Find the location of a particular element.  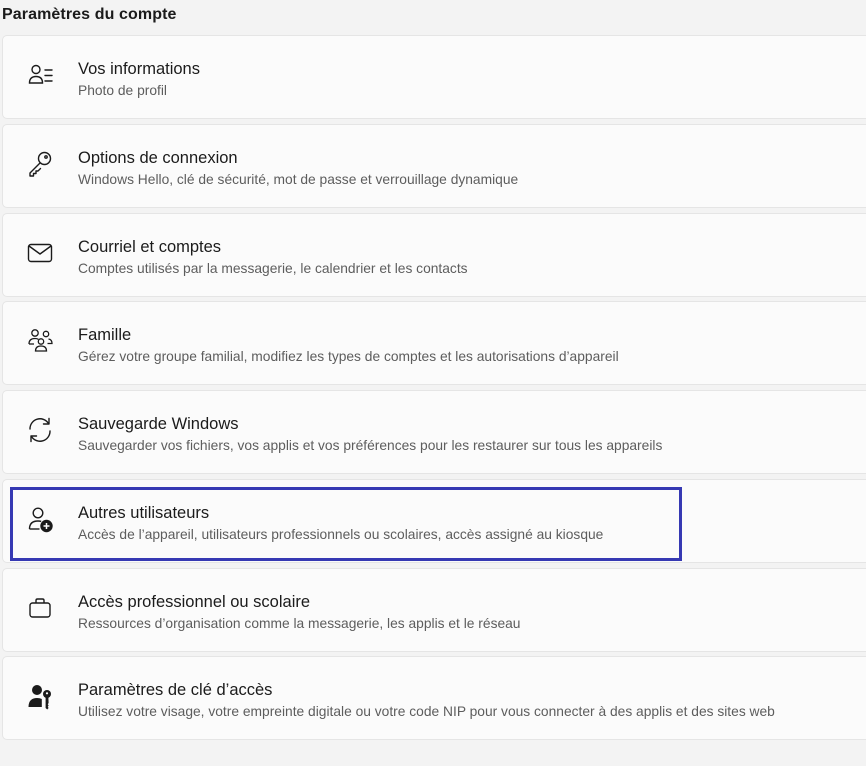

key-icon is located at coordinates (40, 164).